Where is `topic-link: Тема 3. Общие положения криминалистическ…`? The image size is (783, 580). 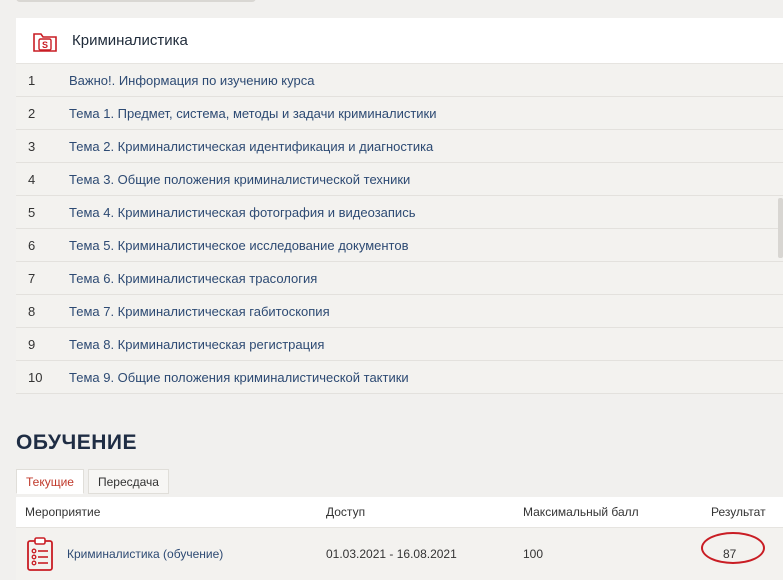 topic-link: Тема 3. Общие положения криминалистическ… is located at coordinates (239, 179).